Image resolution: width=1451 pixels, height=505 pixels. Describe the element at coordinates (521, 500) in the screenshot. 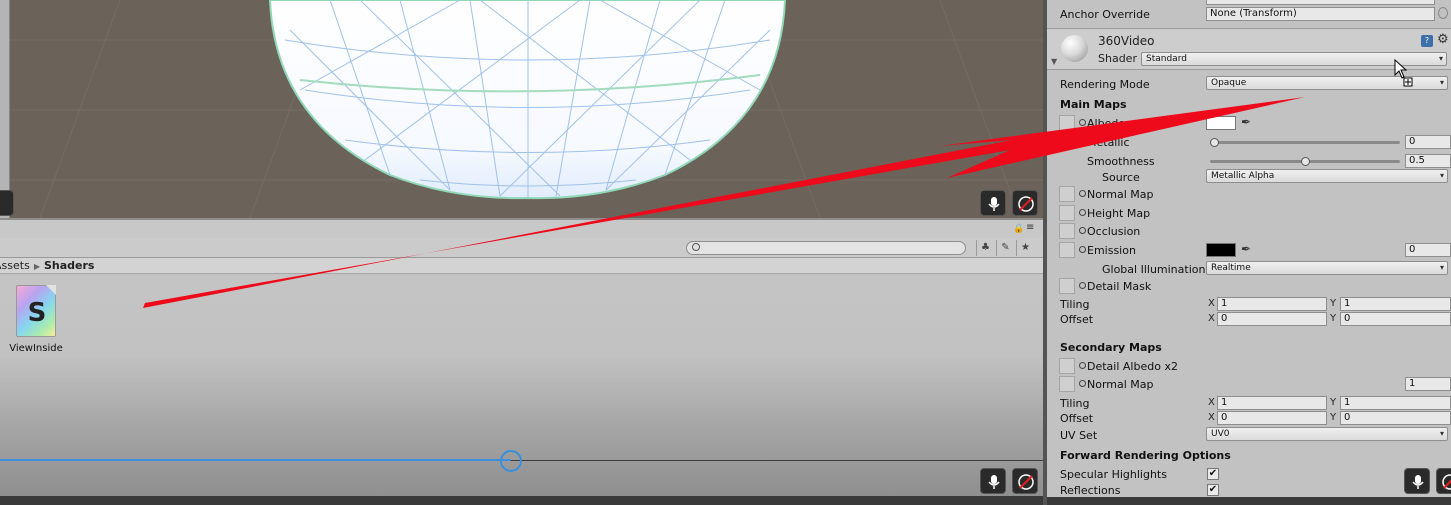

I see `project-bottom-strip` at that location.